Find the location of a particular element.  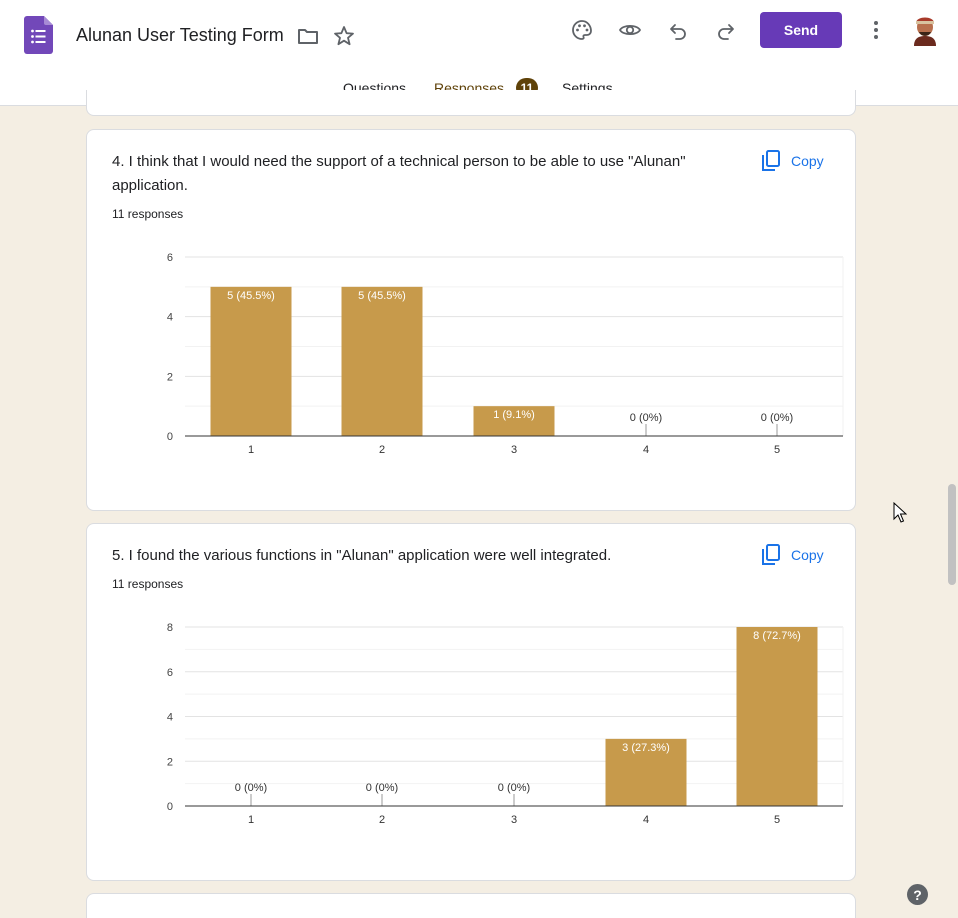

avatar is located at coordinates (925, 30).